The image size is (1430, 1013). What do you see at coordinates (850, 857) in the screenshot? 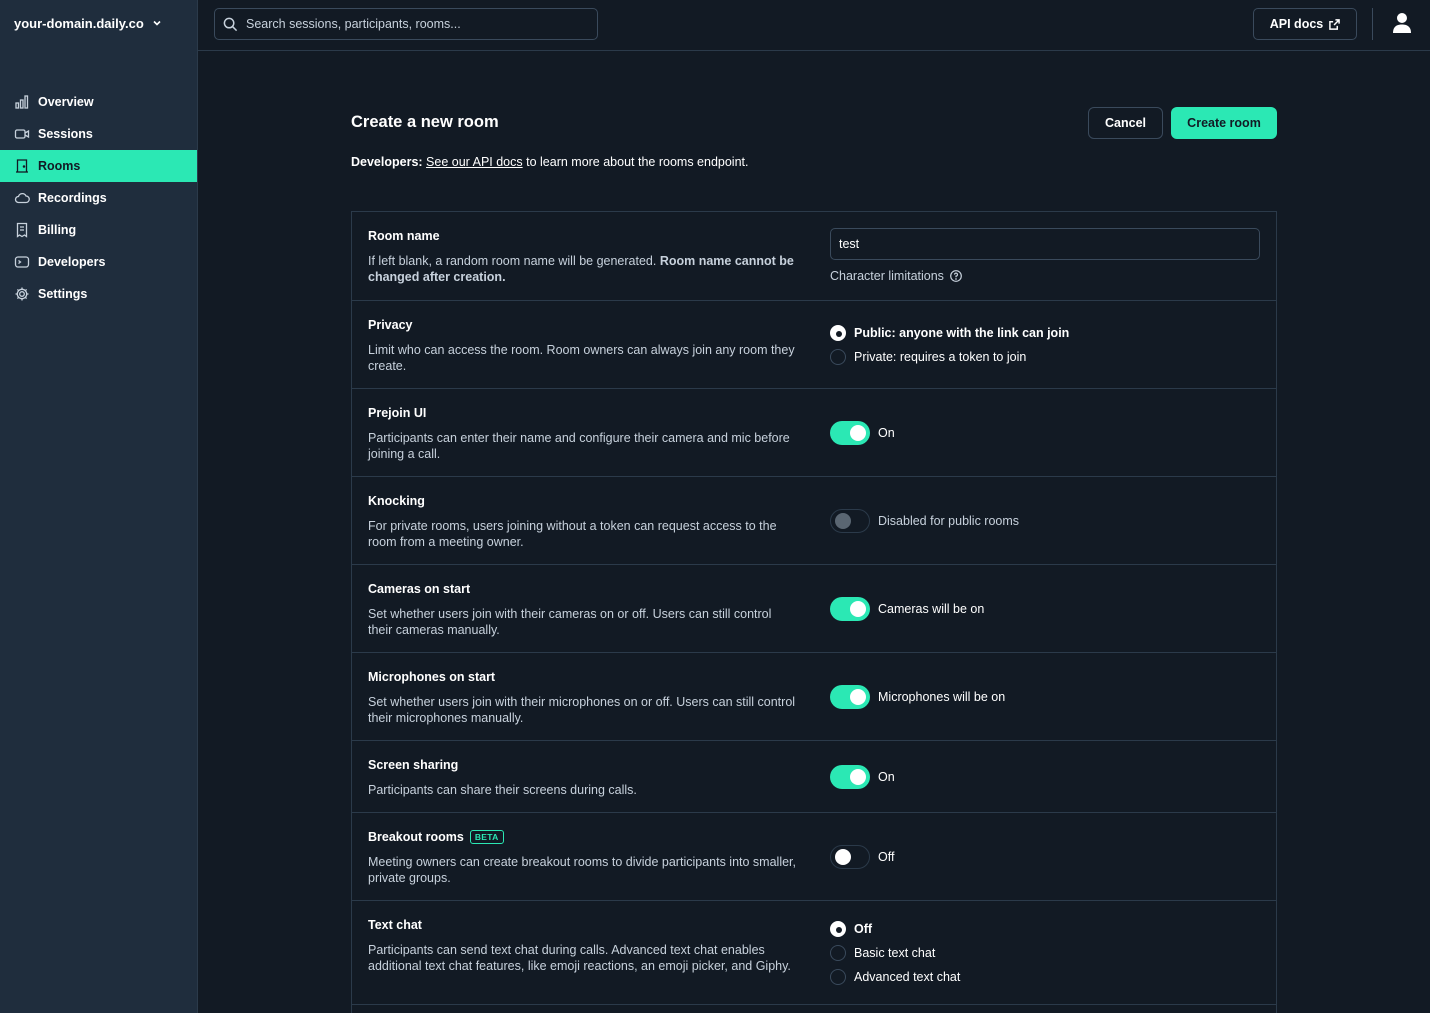
I see `breakout-toggle` at bounding box center [850, 857].